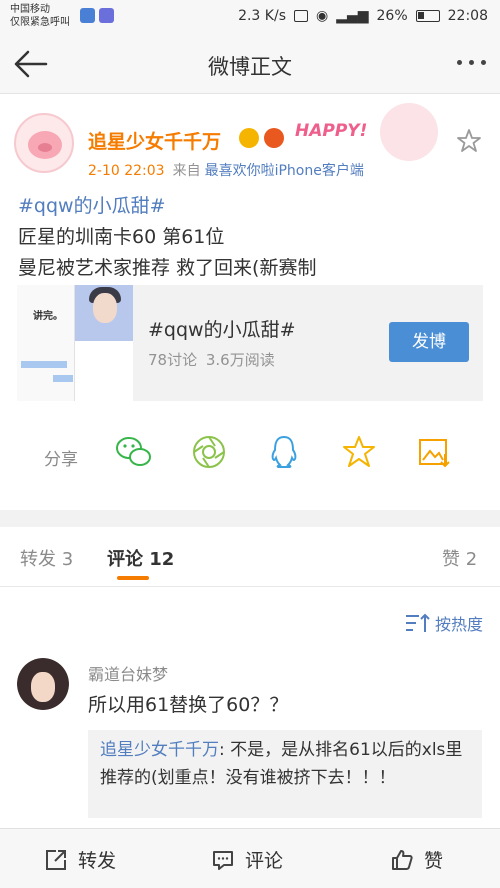 The height and width of the screenshot is (888, 500). I want to click on interaction-tabs: 转发 3 评论 12 赞 2, so click(250, 557).